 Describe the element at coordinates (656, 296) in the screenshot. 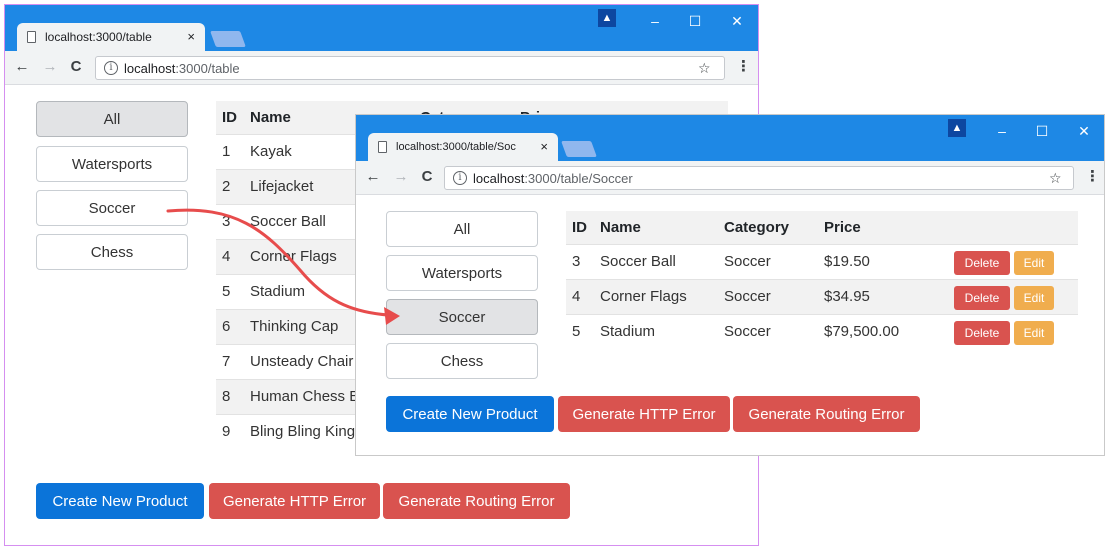

I see `cell-name: Corner Flags` at that location.